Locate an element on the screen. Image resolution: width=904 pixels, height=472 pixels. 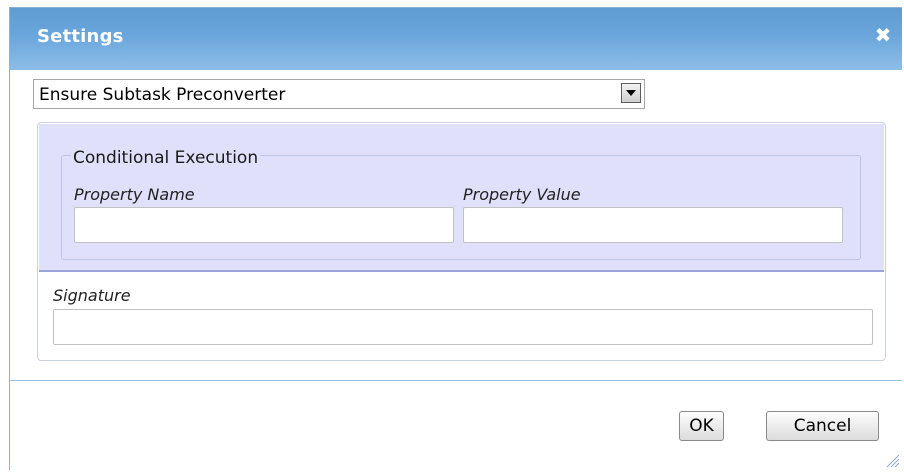
conditional-execution-legend: Conditional Execution is located at coordinates (166, 158).